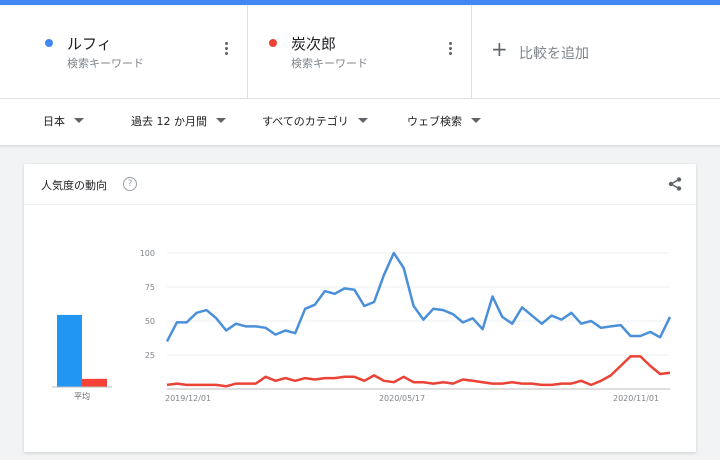  I want to click on category-filter-dropdown: すべてのカテゴリ, so click(315, 122).